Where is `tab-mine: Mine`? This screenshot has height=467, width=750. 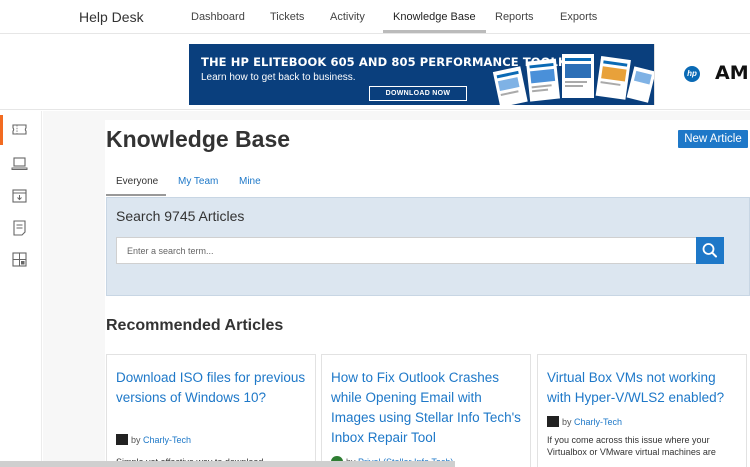 tab-mine: Mine is located at coordinates (250, 181).